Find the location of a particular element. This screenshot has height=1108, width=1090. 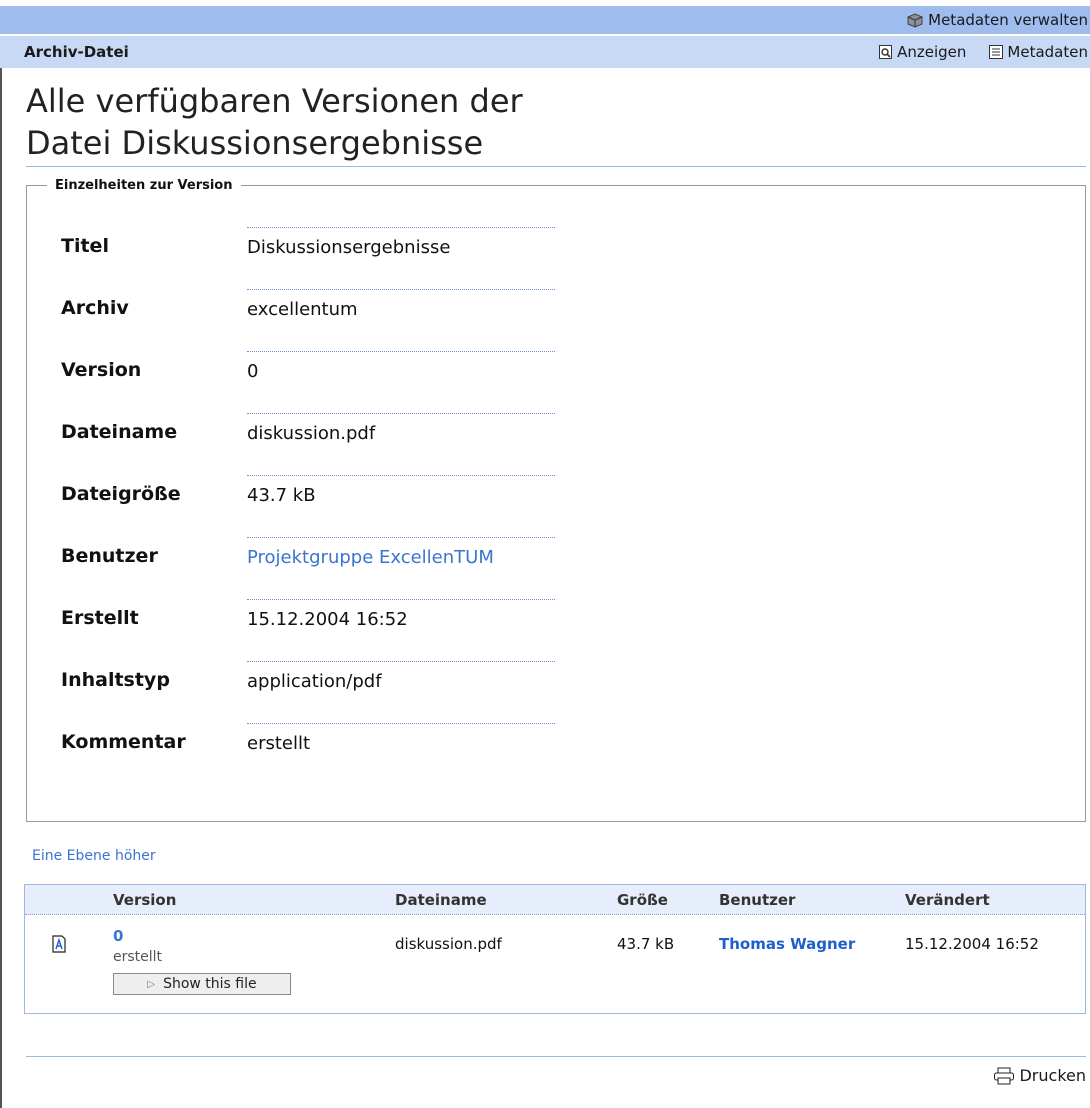

top-toolbar: Metadaten verwalten is located at coordinates (545, 20).